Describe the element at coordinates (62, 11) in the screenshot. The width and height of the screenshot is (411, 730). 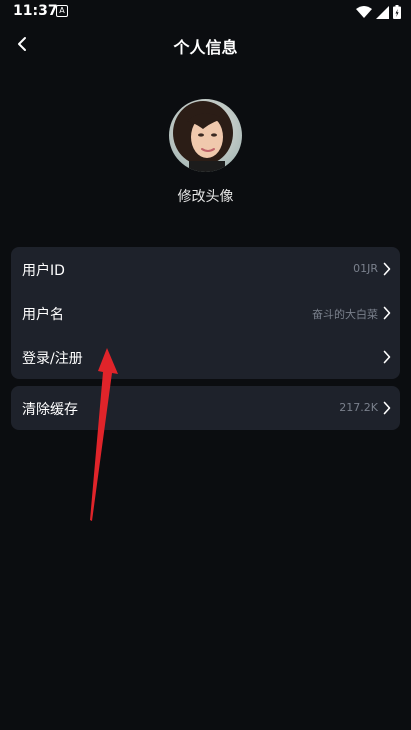
I see `notification-app-icon: A` at that location.